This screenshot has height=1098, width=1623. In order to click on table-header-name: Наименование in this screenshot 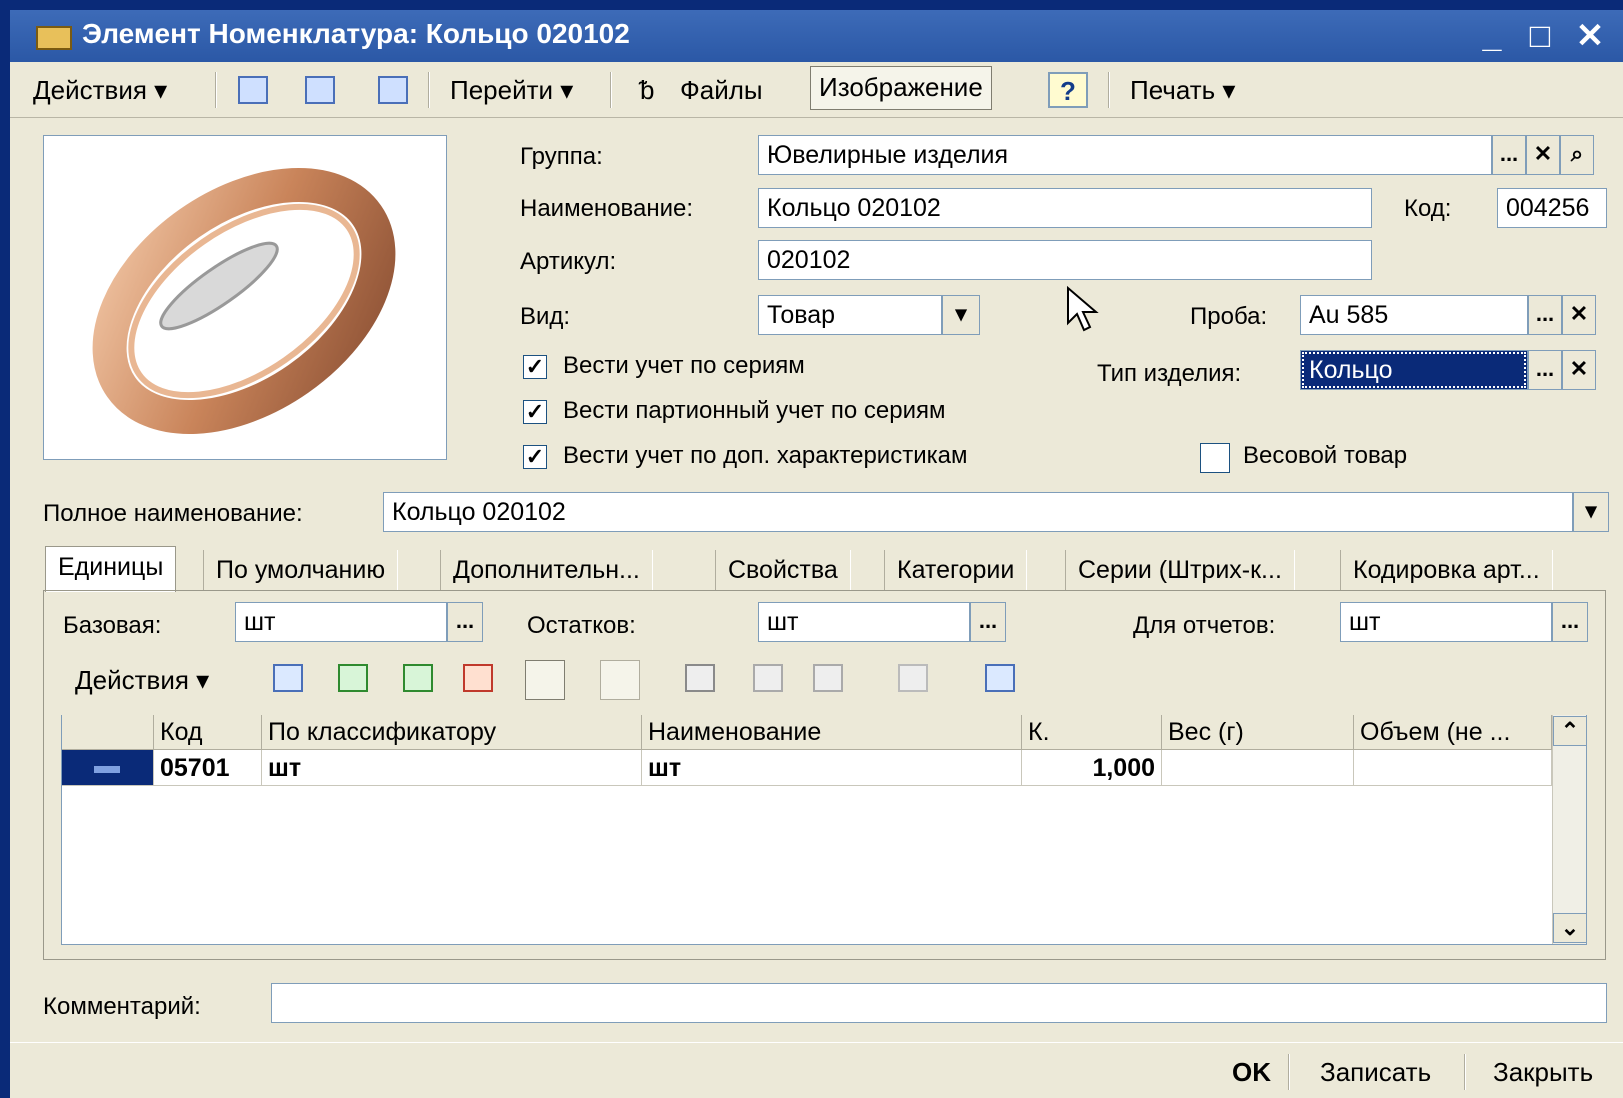, I will do `click(832, 732)`.